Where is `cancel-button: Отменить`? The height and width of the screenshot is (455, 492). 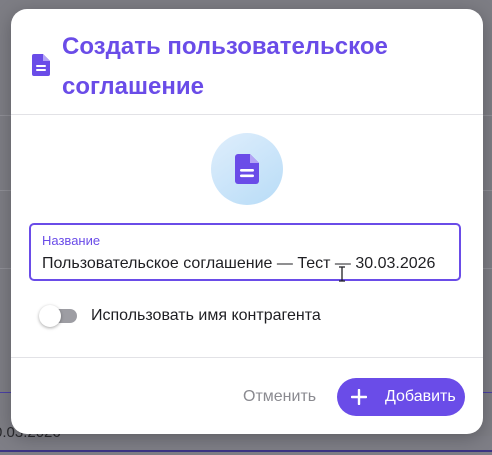 cancel-button: Отменить is located at coordinates (279, 397).